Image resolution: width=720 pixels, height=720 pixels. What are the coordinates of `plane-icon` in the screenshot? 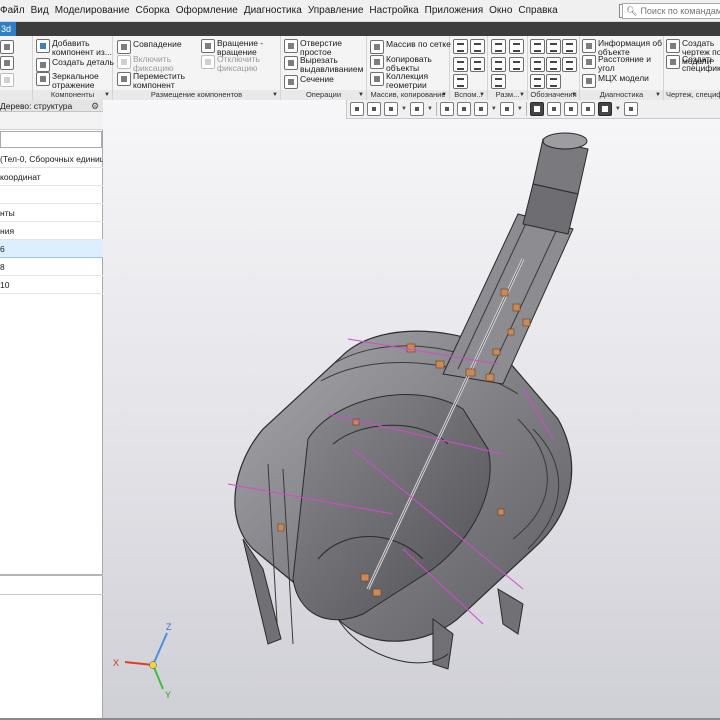 It's located at (460, 46).